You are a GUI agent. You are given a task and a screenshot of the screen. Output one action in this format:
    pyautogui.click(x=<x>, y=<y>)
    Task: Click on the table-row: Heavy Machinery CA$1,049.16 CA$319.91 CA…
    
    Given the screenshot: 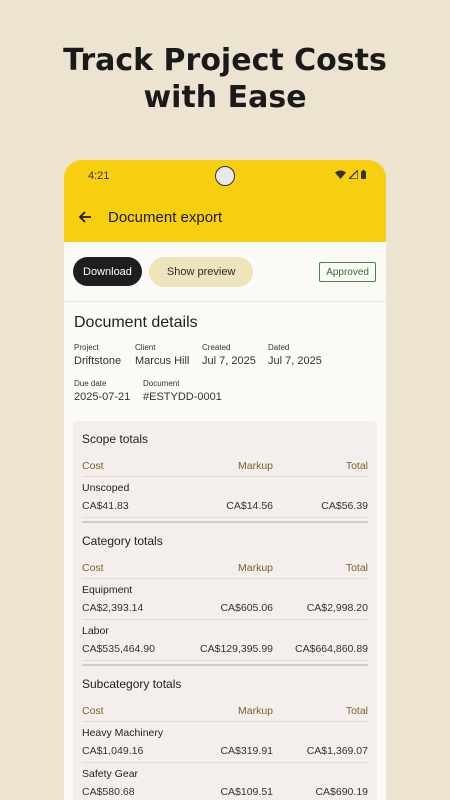 What is the action you would take?
    pyautogui.click(x=225, y=742)
    